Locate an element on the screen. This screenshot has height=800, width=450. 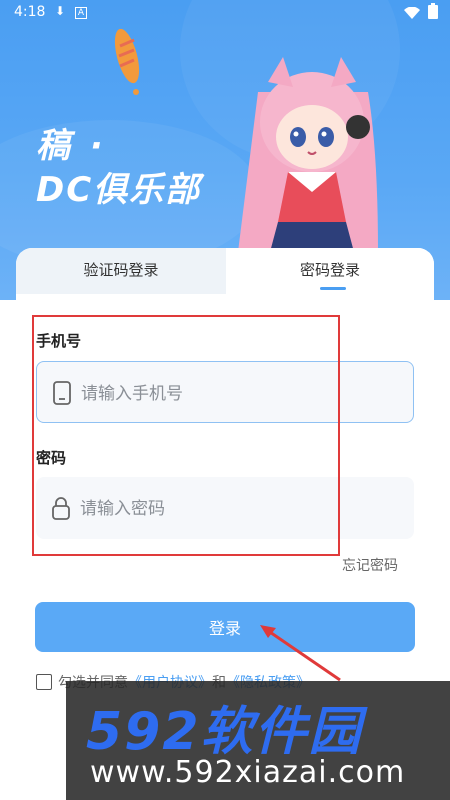
tab-sms-login: 验证码登录 is located at coordinates (121, 271).